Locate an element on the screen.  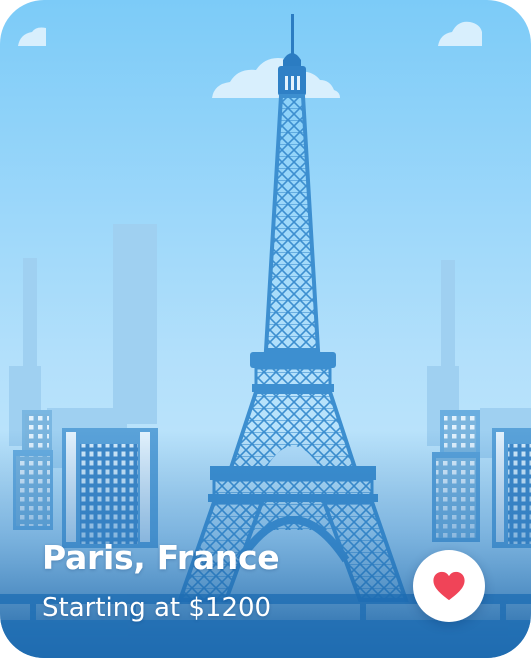
heart-icon is located at coordinates (449, 586).